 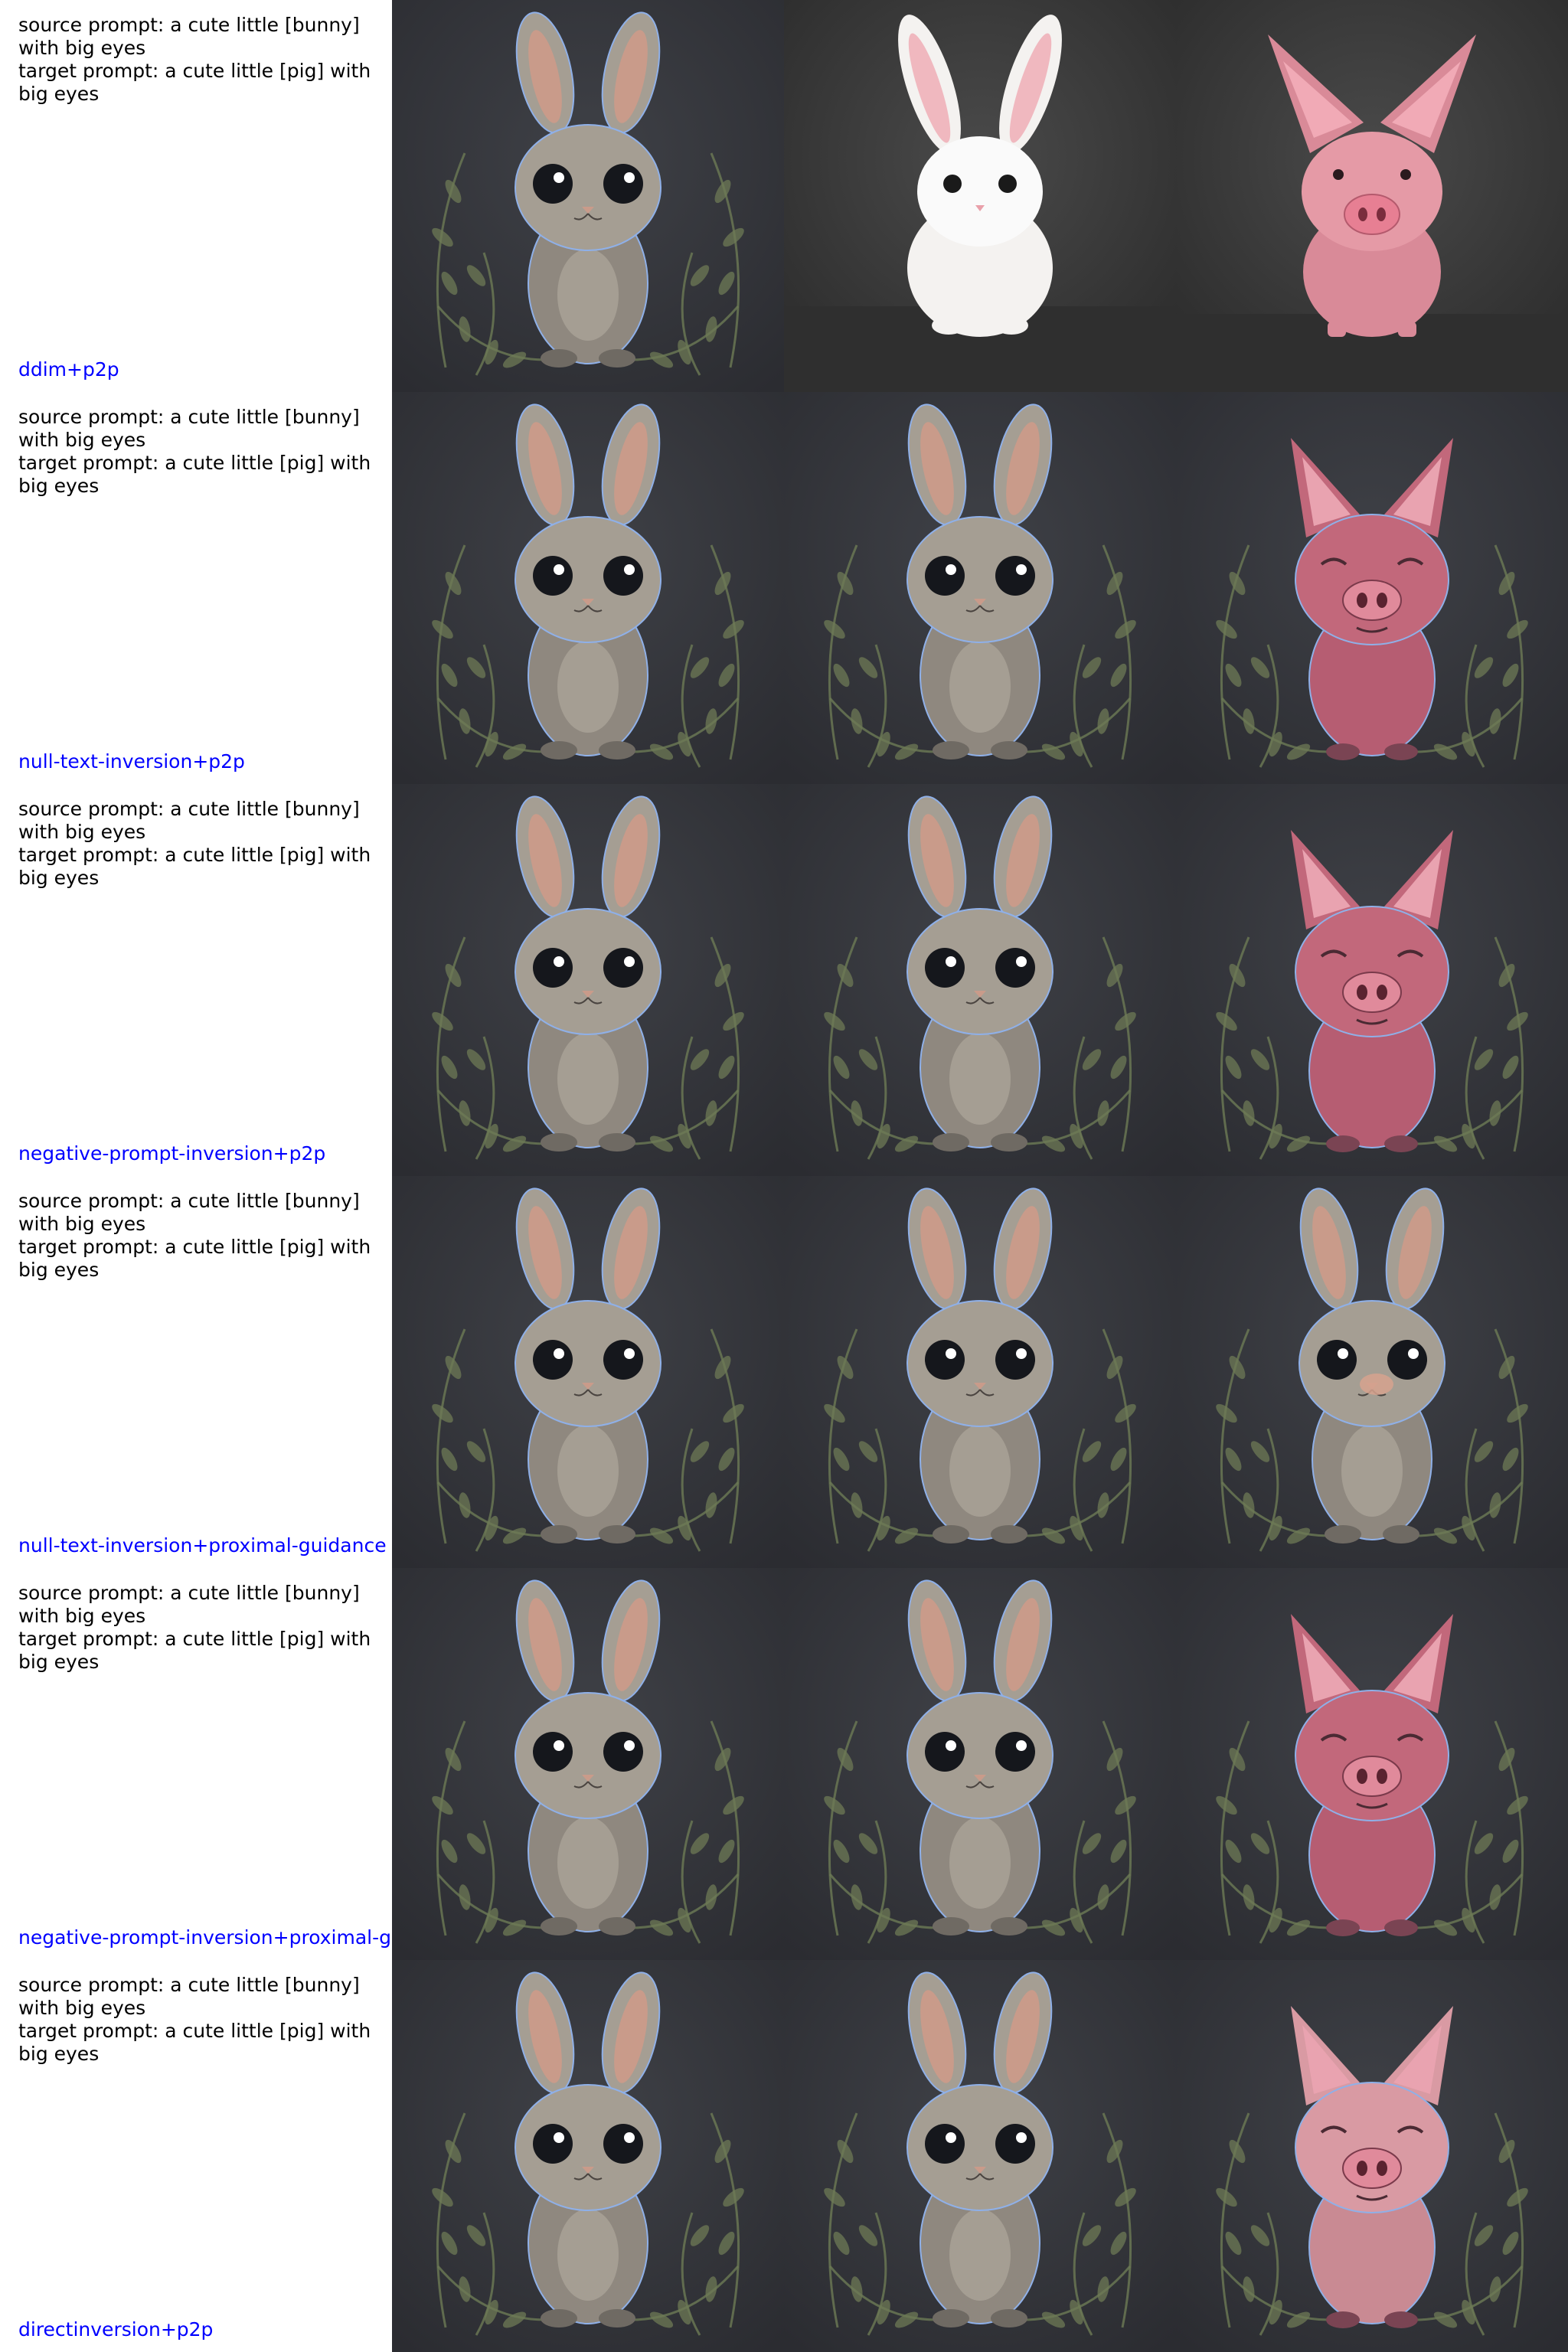 What do you see at coordinates (131, 761) in the screenshot?
I see `method-label: null-text-inversion+p2p` at bounding box center [131, 761].